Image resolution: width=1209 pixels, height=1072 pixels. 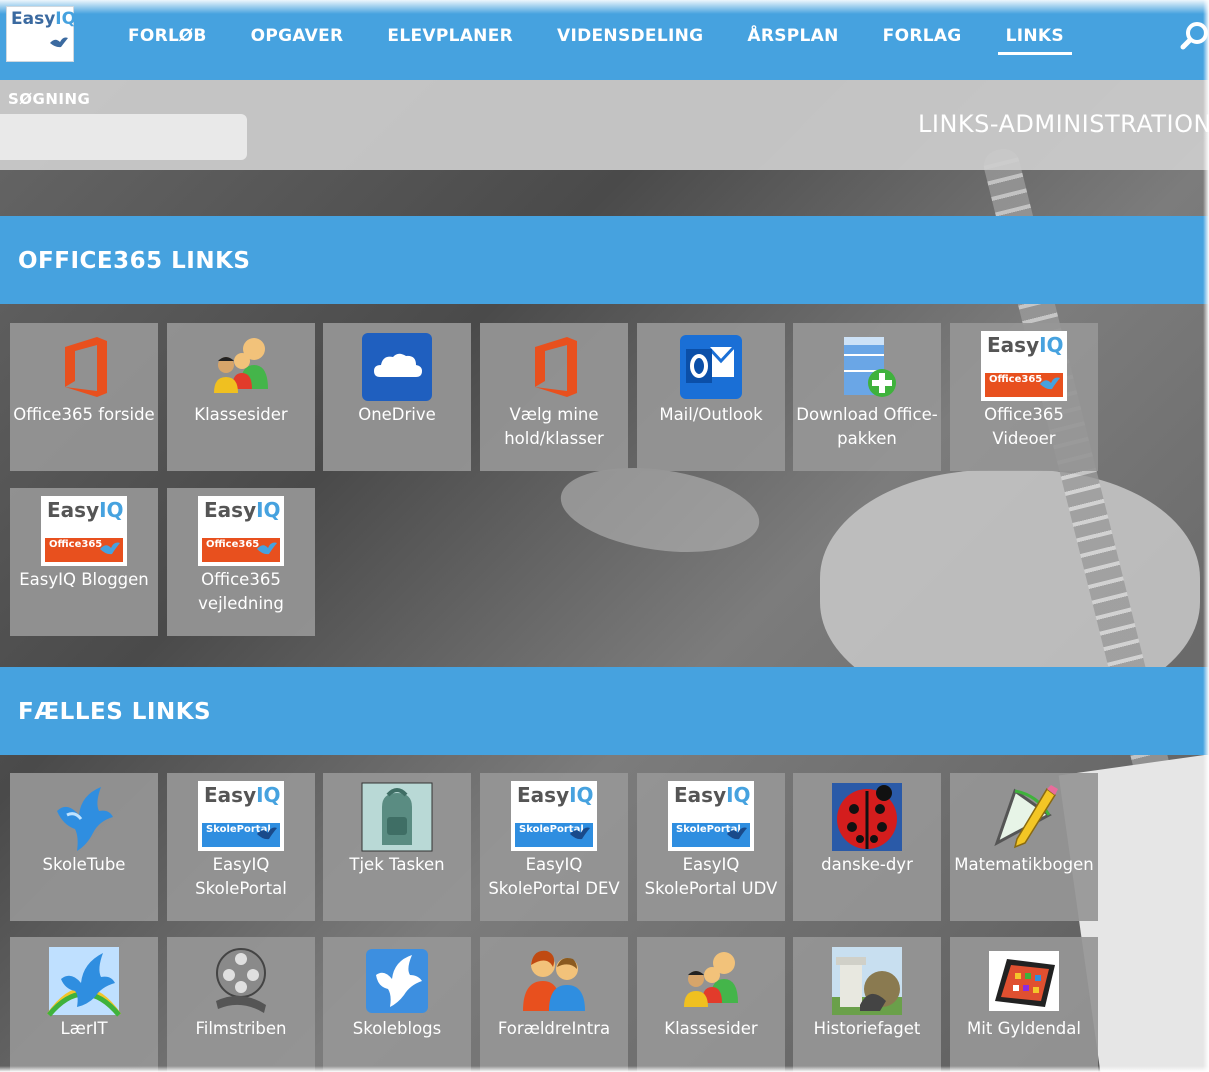 What do you see at coordinates (604, 260) in the screenshot?
I see `section-office365: OFFICE365 LINKS` at bounding box center [604, 260].